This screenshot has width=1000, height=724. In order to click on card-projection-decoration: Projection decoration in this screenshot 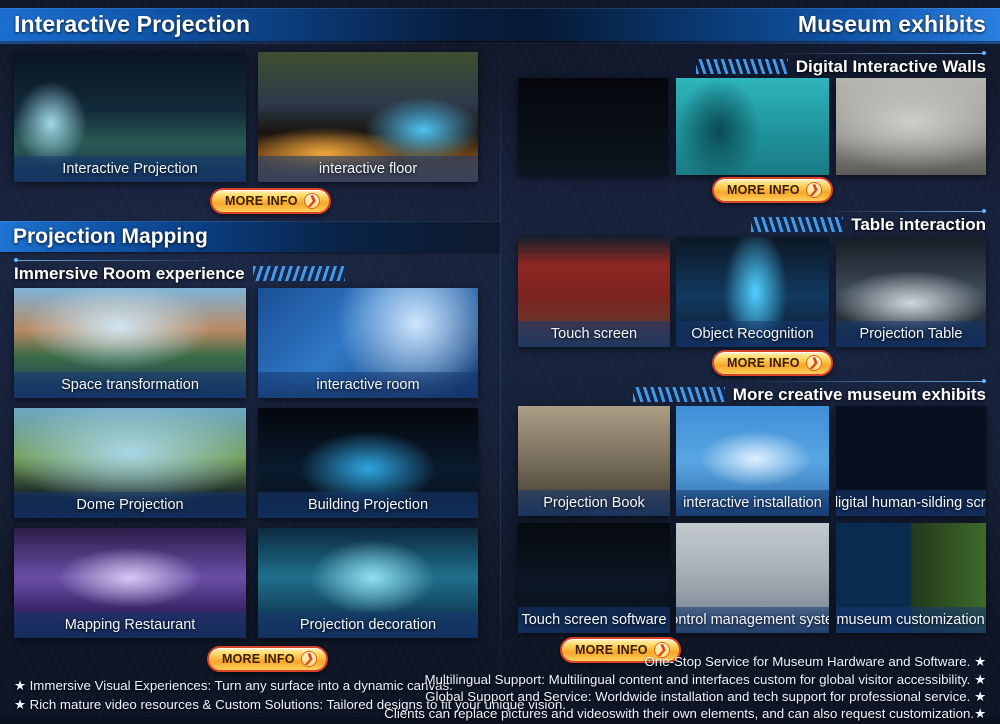, I will do `click(368, 583)`.